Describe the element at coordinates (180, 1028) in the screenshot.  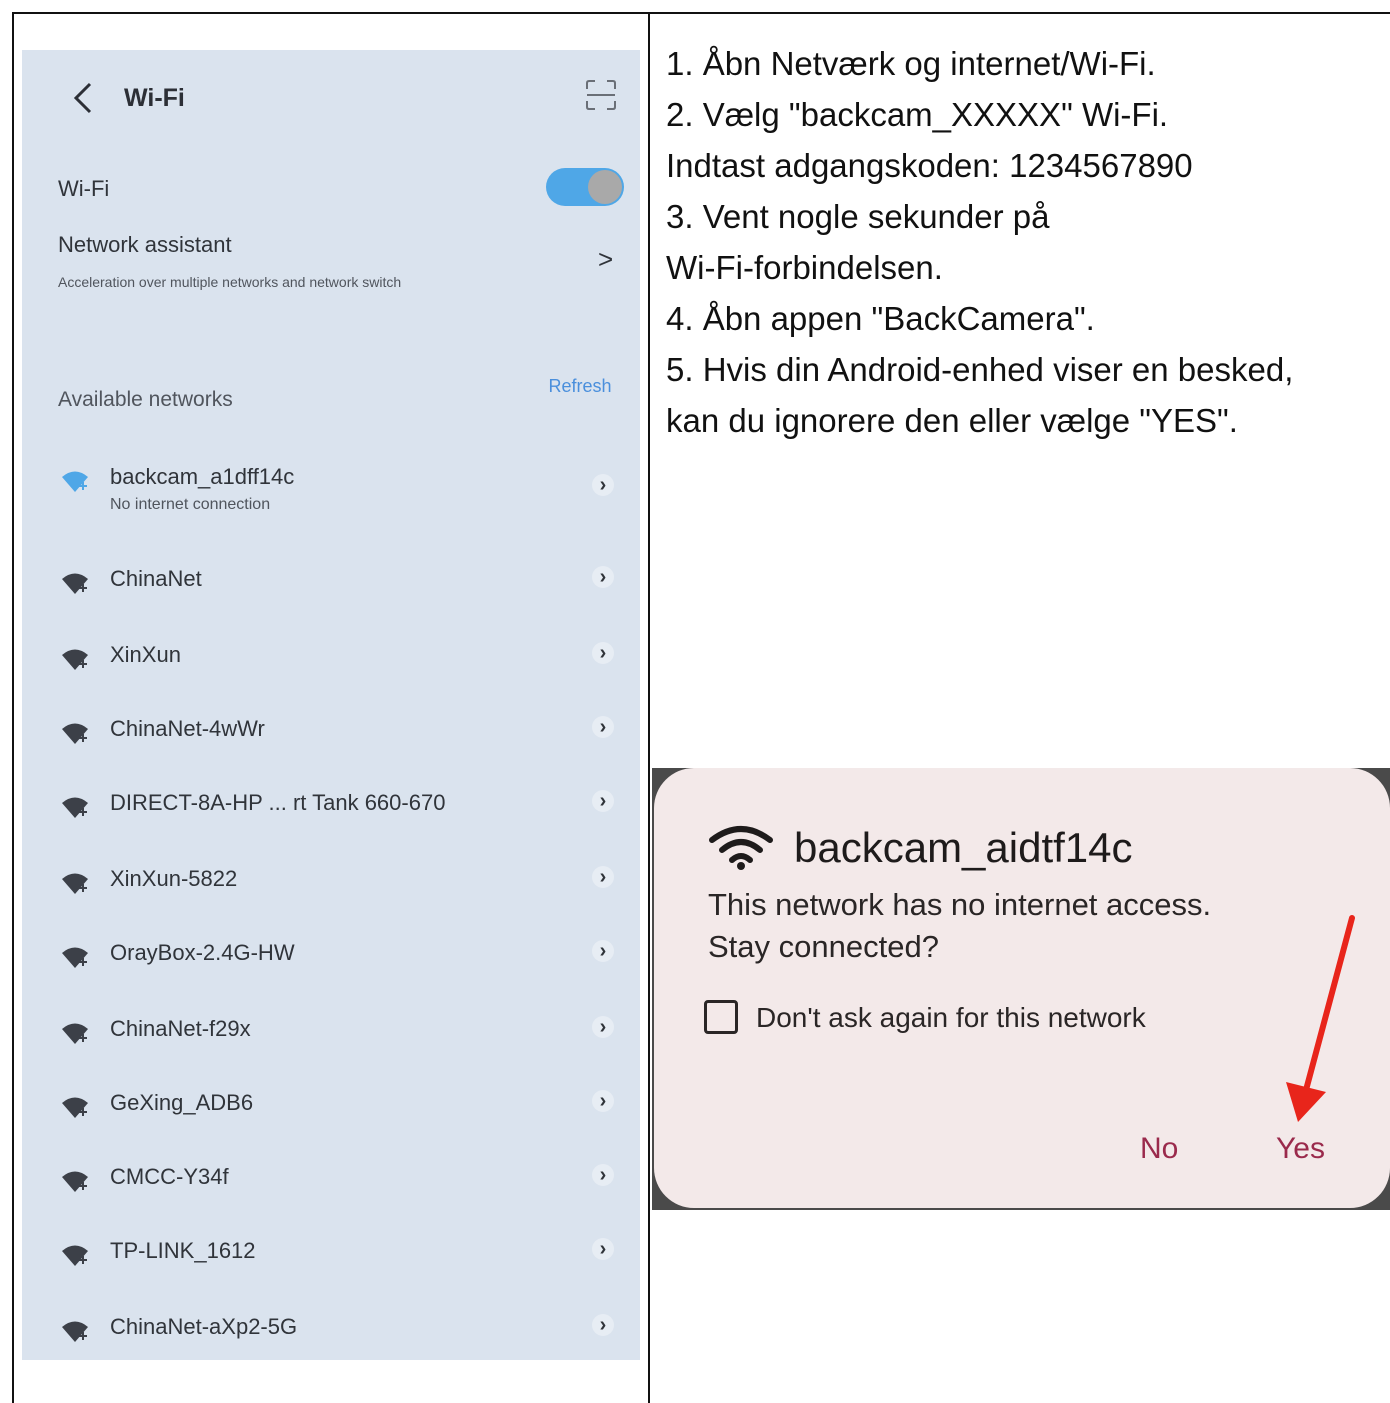
I see `network-name: ChinaNet-f29x` at that location.